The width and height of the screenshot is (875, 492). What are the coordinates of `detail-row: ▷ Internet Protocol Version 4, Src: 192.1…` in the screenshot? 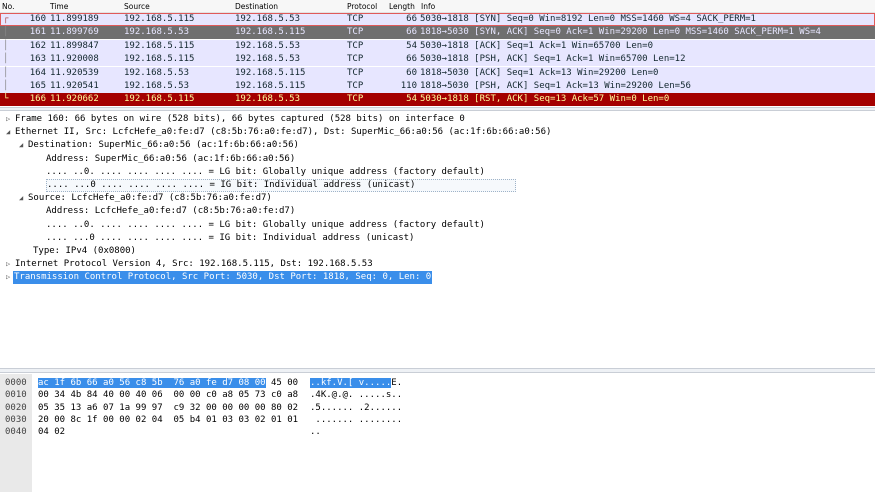 It's located at (437, 264).